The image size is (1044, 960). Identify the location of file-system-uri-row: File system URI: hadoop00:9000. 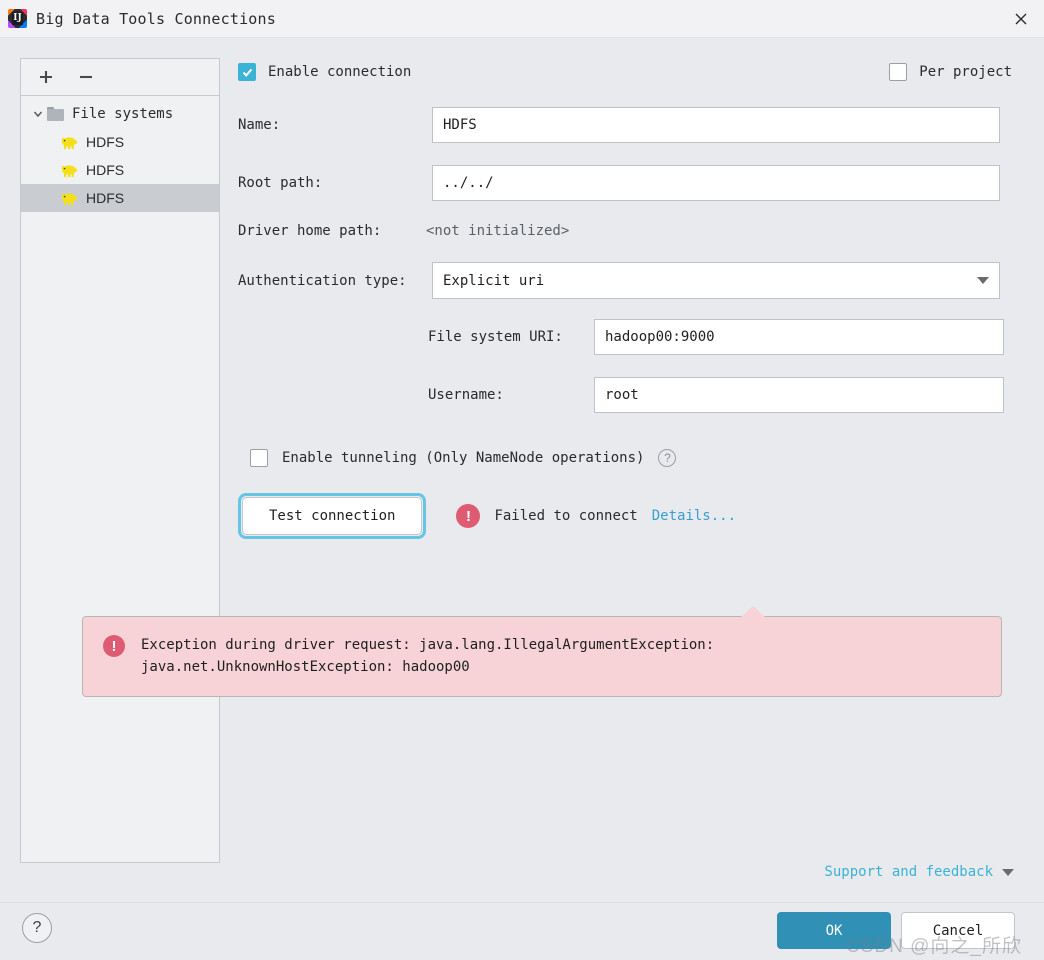
(631, 337).